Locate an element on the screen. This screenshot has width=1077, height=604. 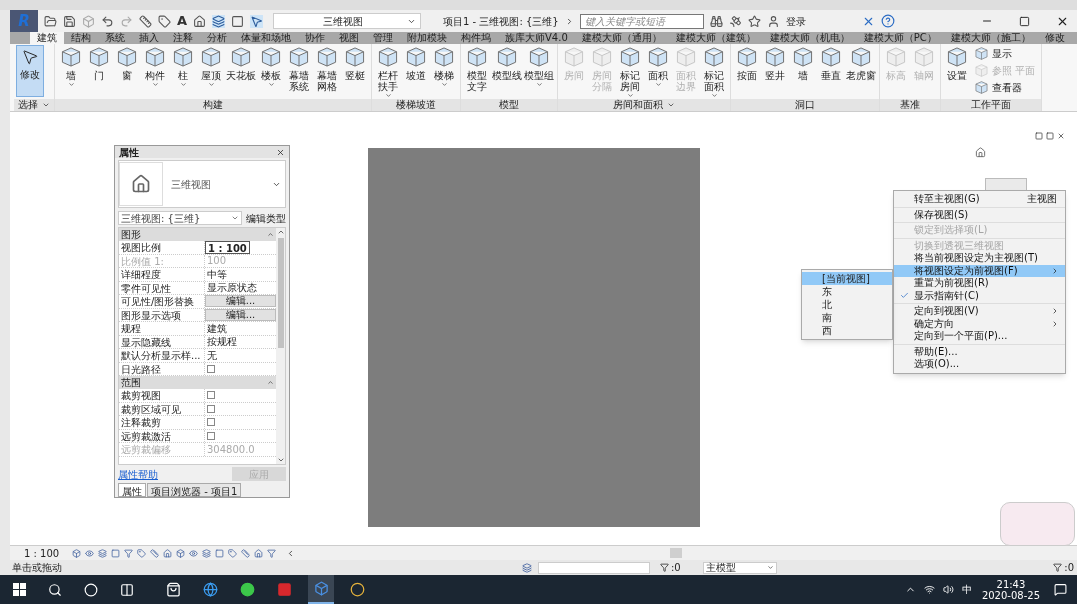
ribbon-tool: 修改 is located at coordinates (30, 71).